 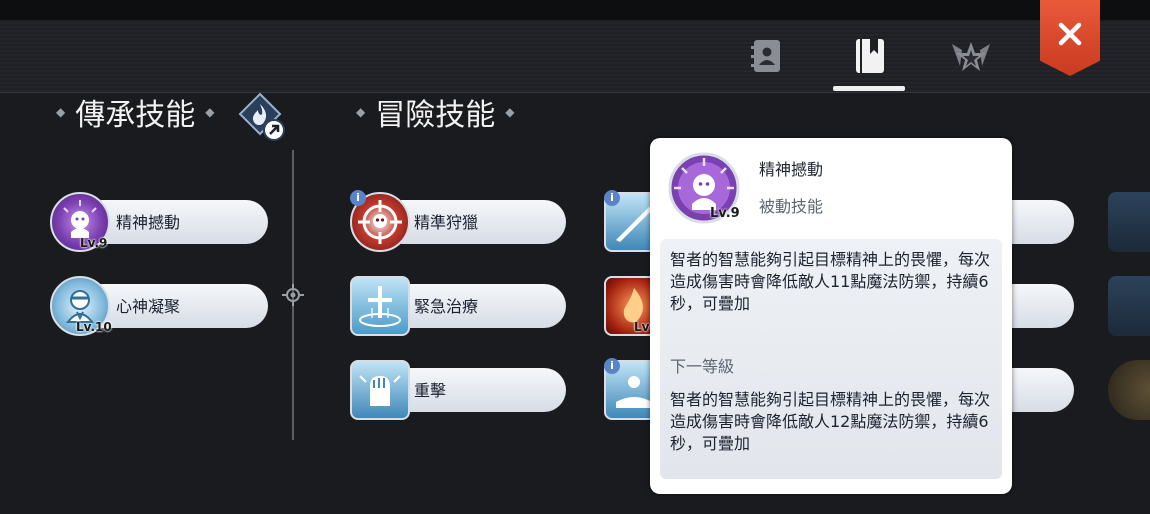 I want to click on tab-contacts, so click(x=768, y=56).